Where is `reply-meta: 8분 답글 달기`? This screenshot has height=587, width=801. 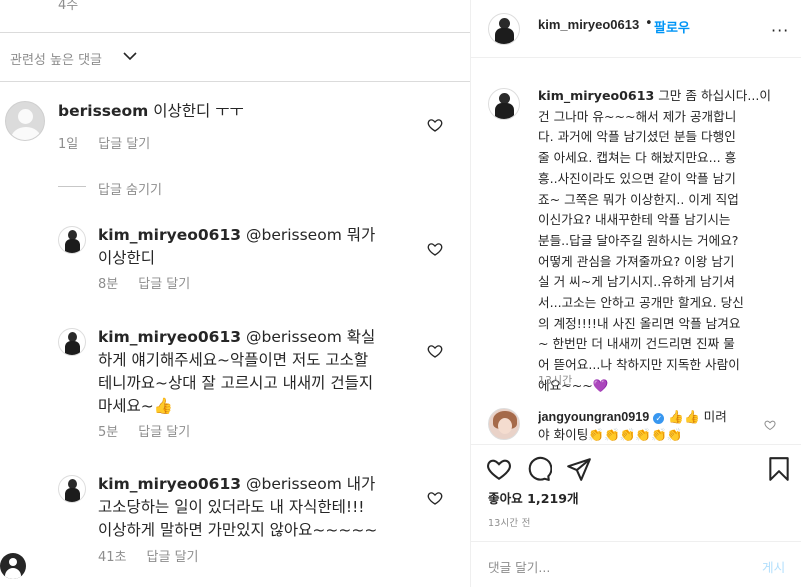
reply-meta: 8분 답글 달기 is located at coordinates (144, 282).